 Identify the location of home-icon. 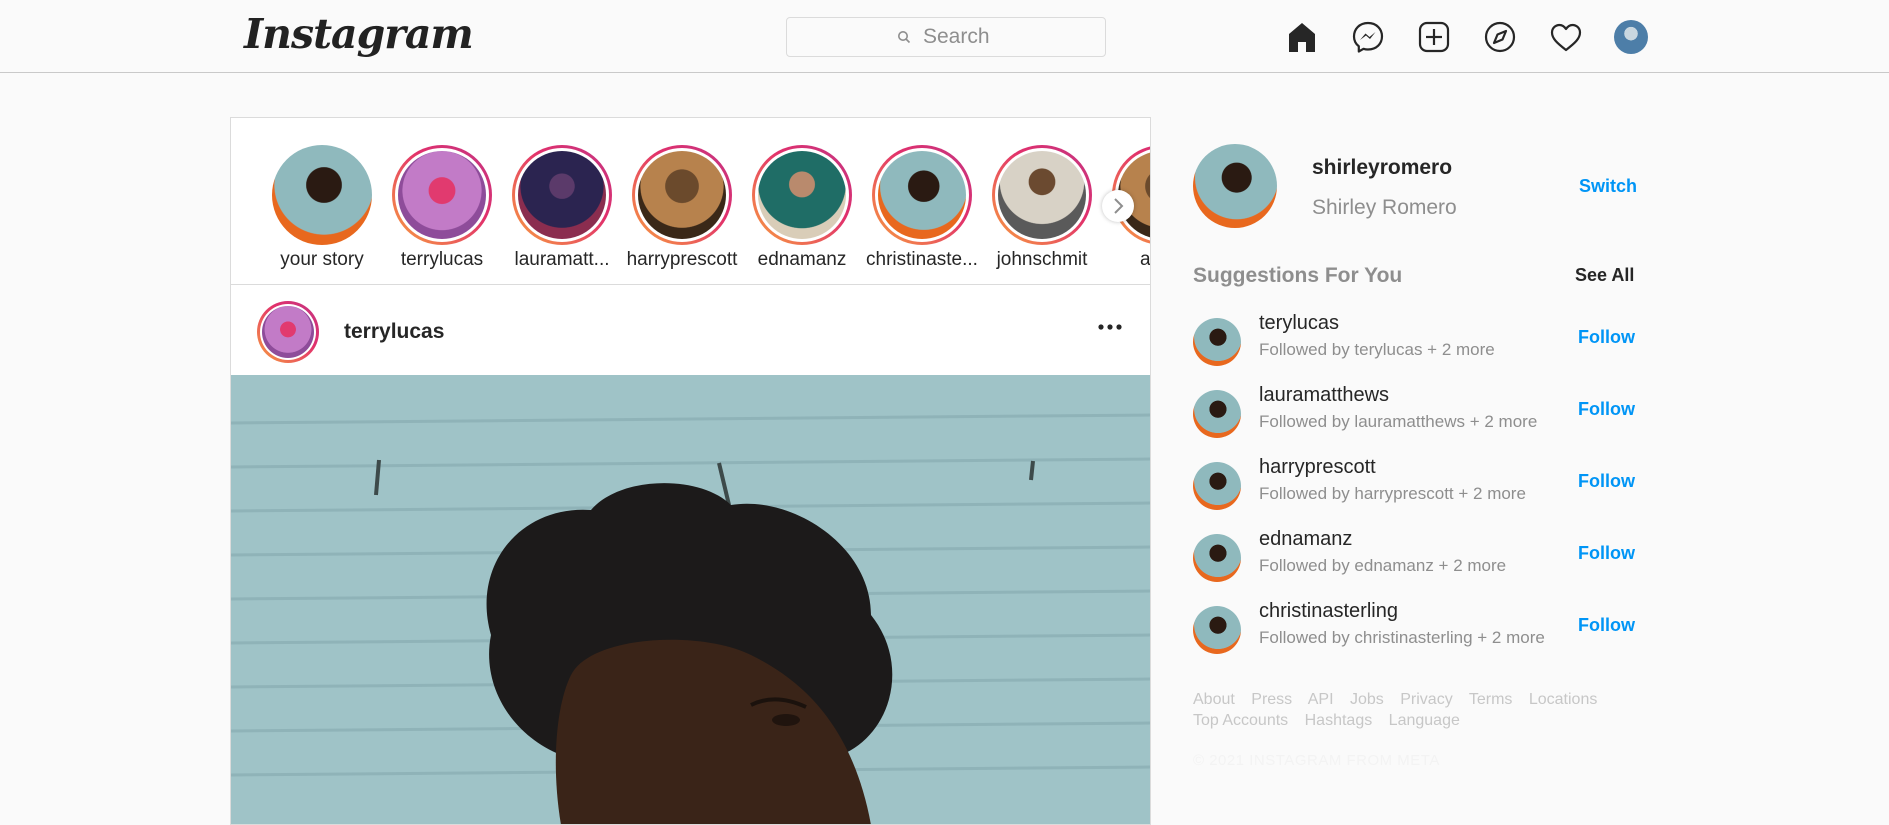
(1302, 37).